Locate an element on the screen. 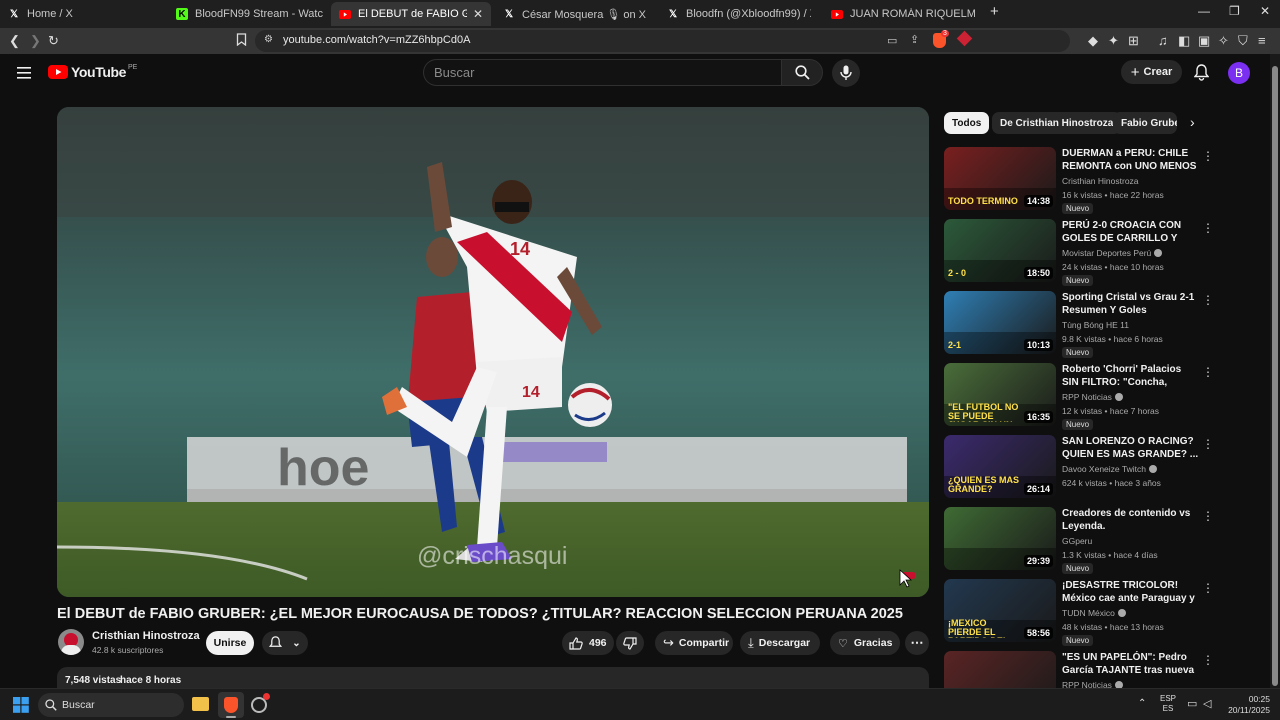 The height and width of the screenshot is (720, 1280). browser-tab: 𝕏 Home / X is located at coordinates (84, 14).